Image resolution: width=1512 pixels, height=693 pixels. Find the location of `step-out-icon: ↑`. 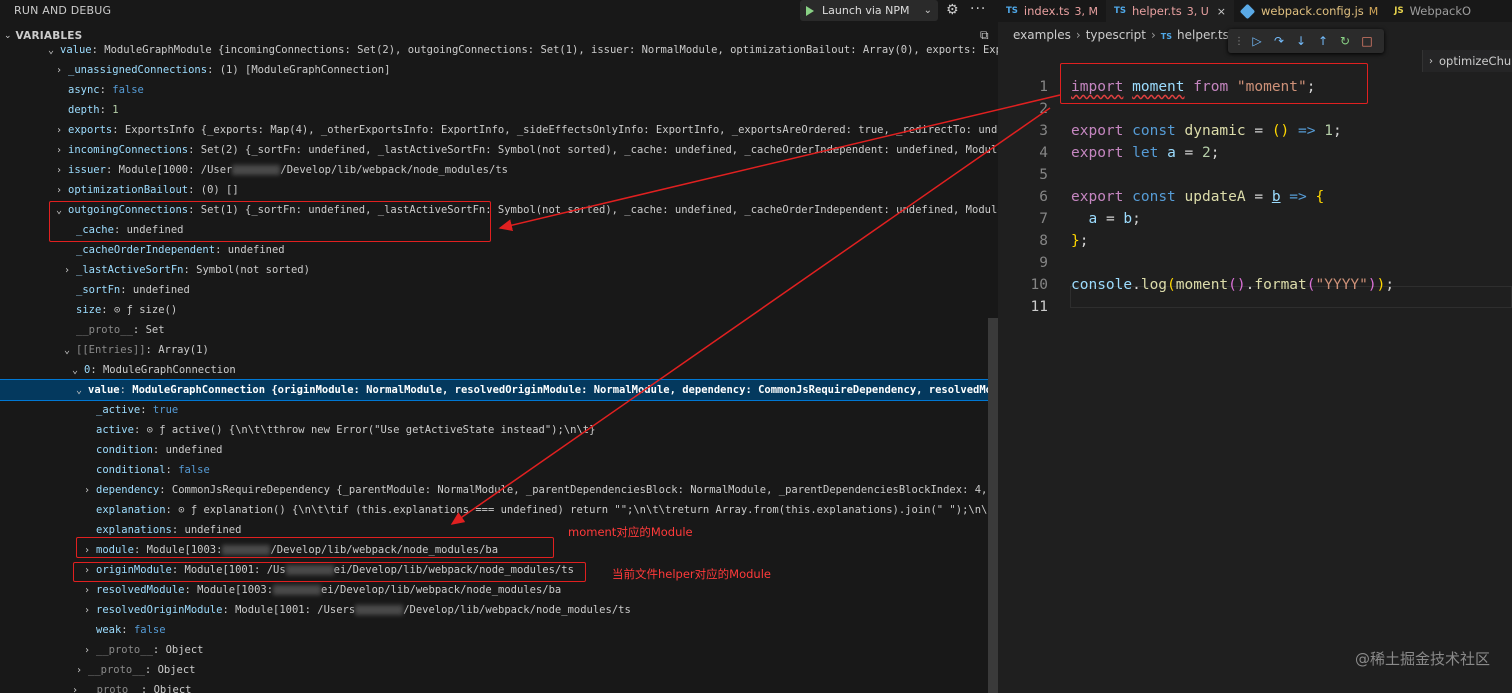

step-out-icon: ↑ is located at coordinates (1323, 41).